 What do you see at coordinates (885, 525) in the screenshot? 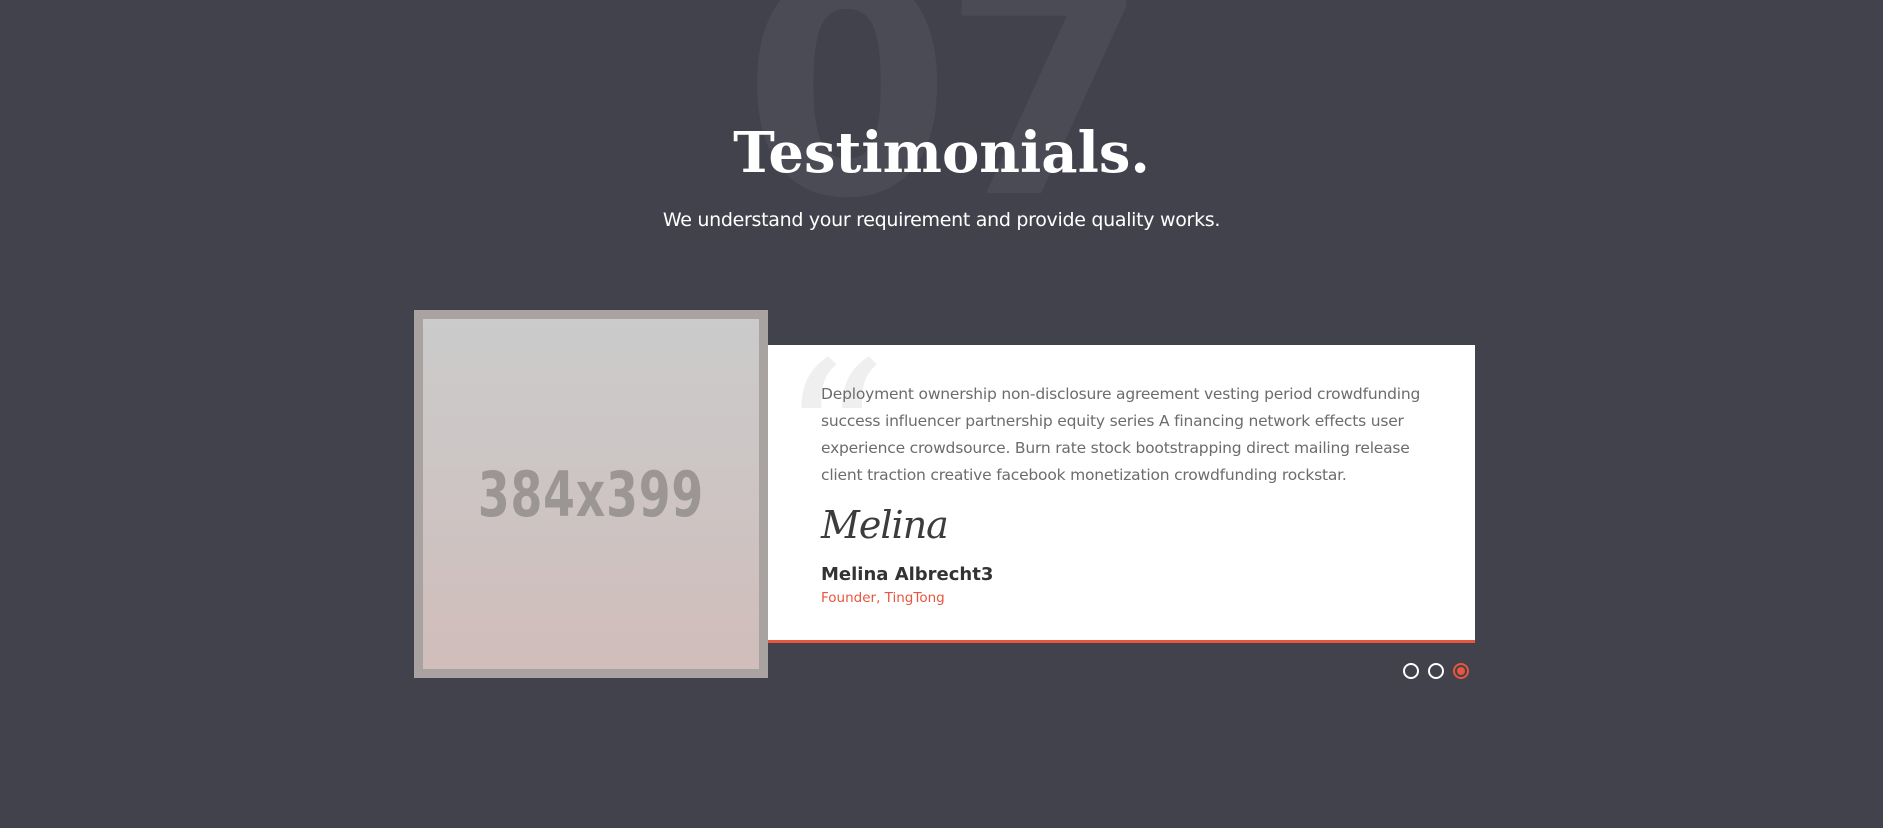
I see `author-signature: Melina` at bounding box center [885, 525].